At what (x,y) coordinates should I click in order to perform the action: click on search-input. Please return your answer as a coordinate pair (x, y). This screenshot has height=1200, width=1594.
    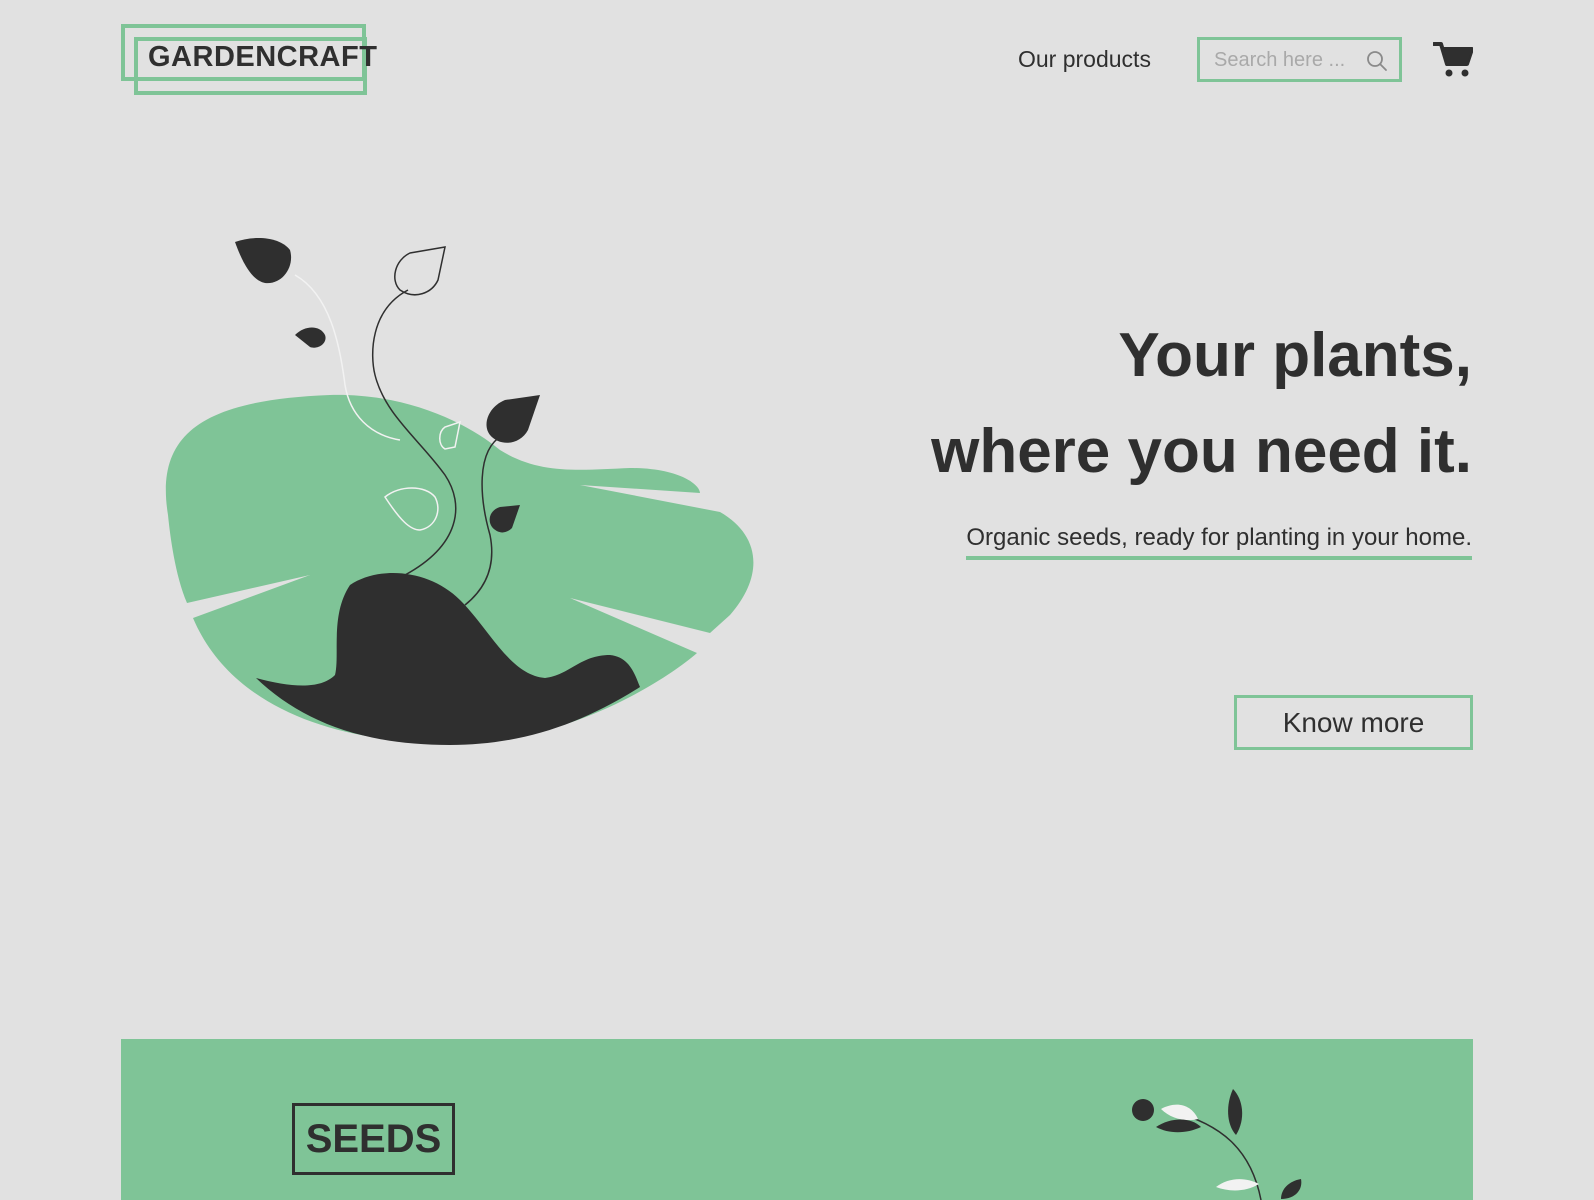
    Looking at the image, I should click on (1289, 60).